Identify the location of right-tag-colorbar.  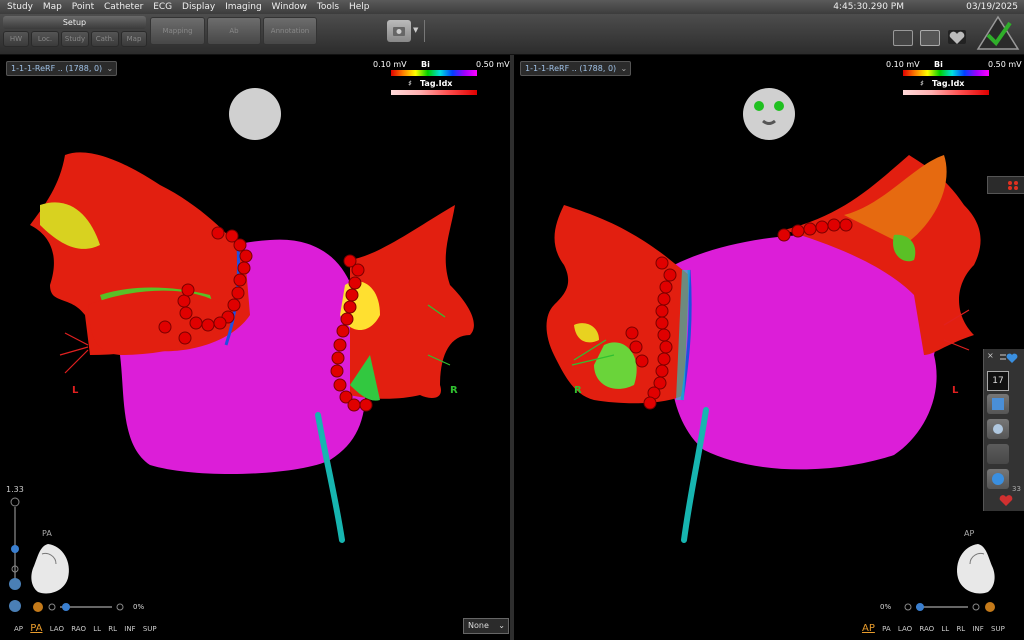
(946, 92).